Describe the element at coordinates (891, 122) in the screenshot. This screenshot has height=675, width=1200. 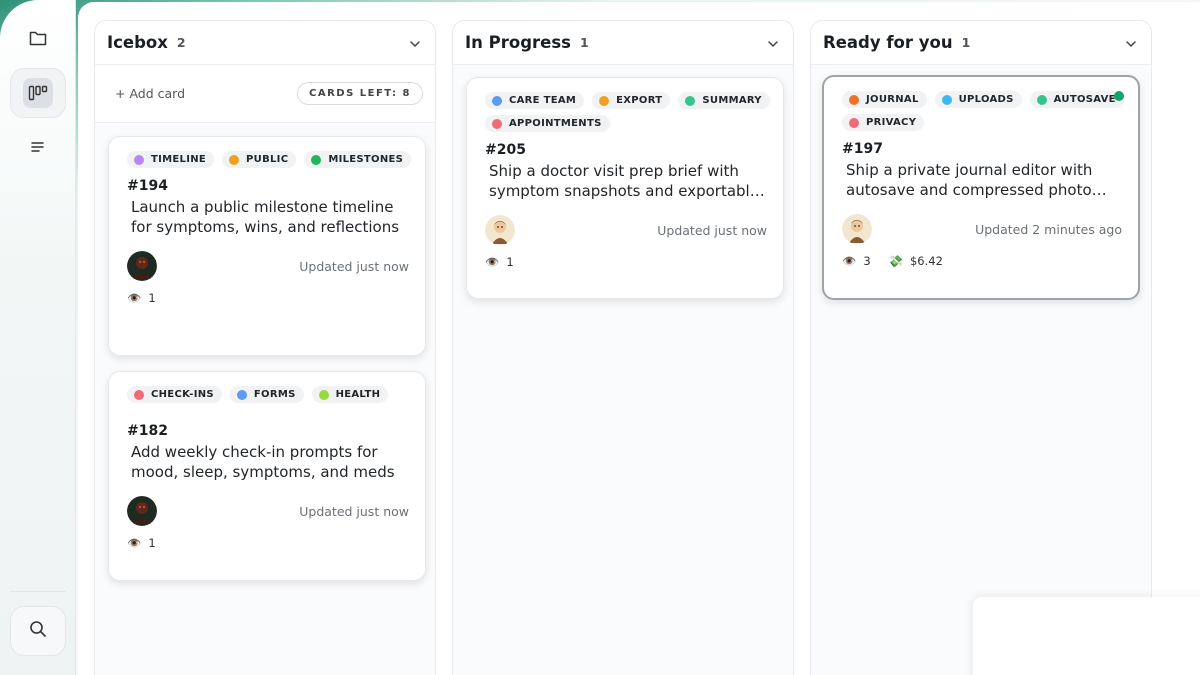
I see `tag-label: PRIVACY` at that location.